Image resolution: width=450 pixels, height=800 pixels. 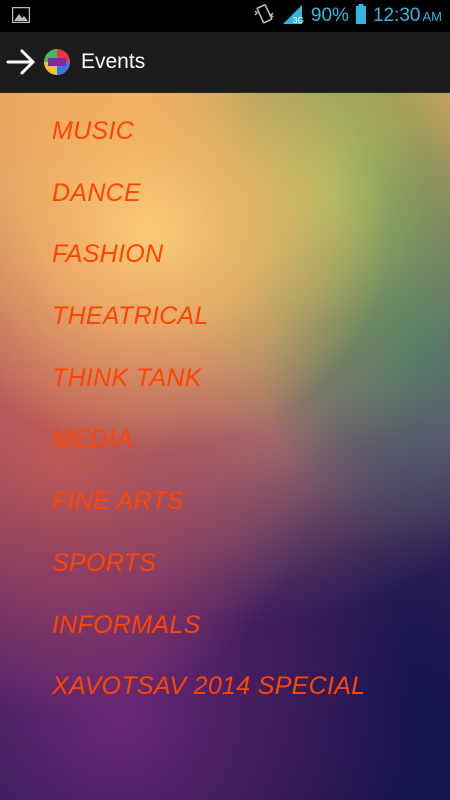 I want to click on menu-item-theatrical: THEATRICAL, so click(x=130, y=316).